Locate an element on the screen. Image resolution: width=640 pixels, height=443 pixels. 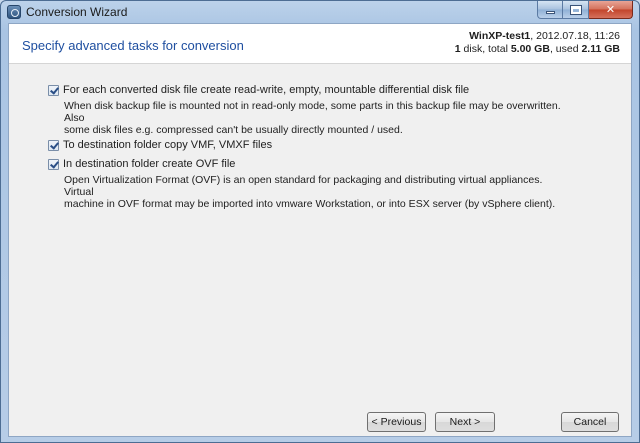
minimize-icon is located at coordinates (550, 12).